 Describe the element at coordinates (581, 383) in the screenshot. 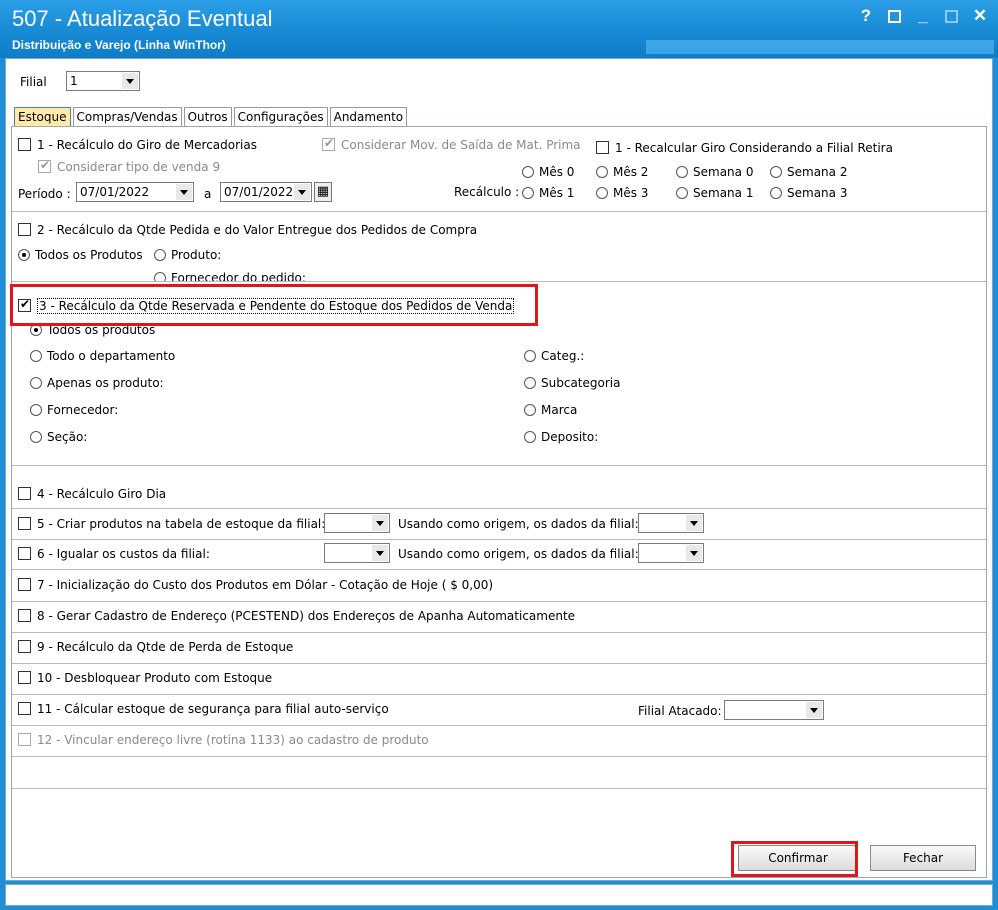

I see `sec3-subcategoria-label: Subcategoria` at that location.